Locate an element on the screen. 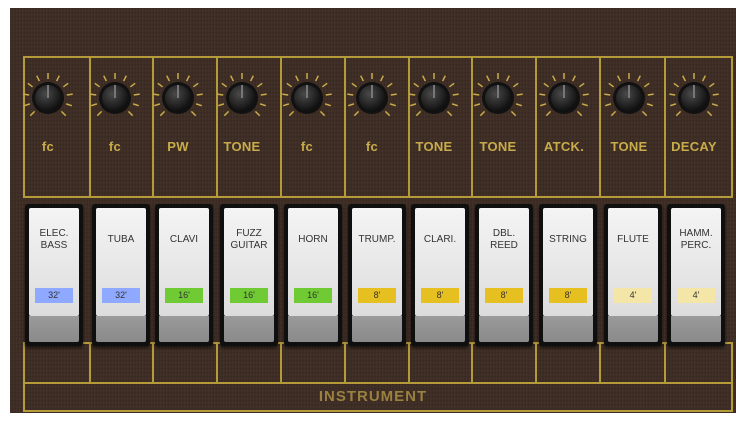 This screenshot has width=736, height=421. instrument-button: DBL. REED 8' is located at coordinates (504, 275).